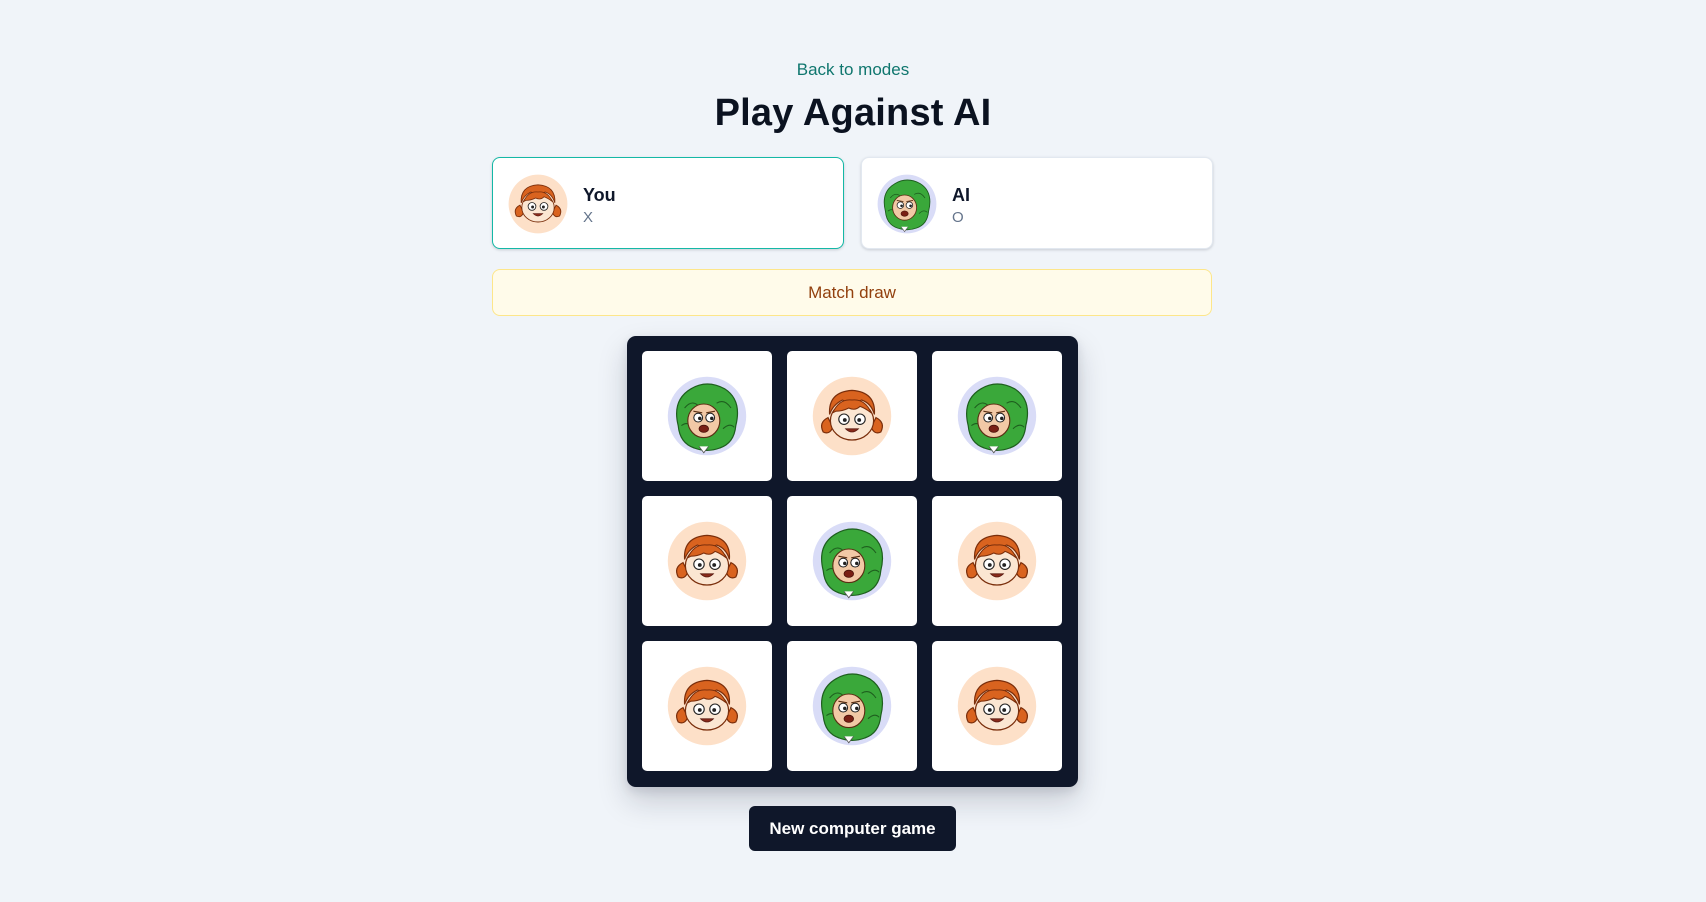 This screenshot has height=902, width=1706. I want to click on player-symbol-ai: O, so click(958, 217).